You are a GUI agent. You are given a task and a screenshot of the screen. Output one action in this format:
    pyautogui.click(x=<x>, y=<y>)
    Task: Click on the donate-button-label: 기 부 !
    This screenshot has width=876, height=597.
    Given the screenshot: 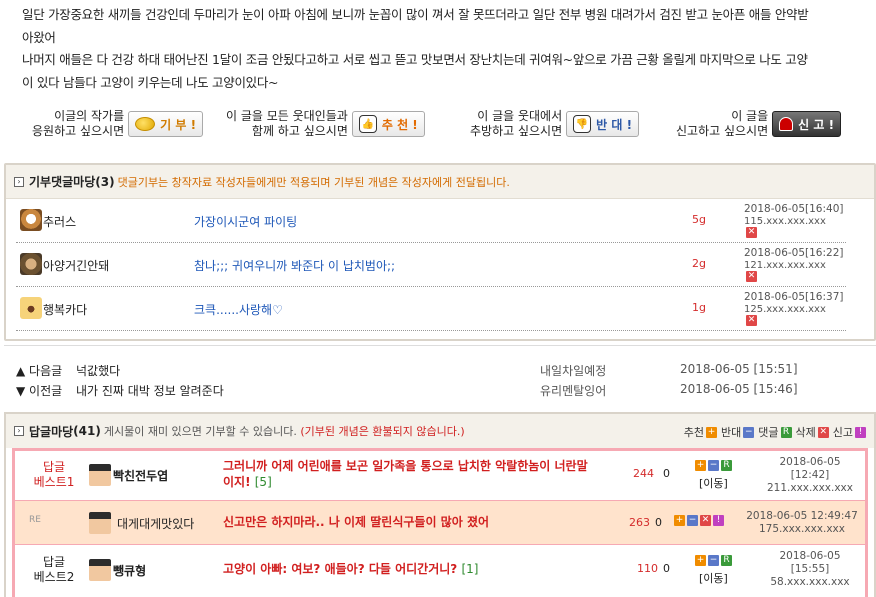 What is the action you would take?
    pyautogui.click(x=178, y=124)
    